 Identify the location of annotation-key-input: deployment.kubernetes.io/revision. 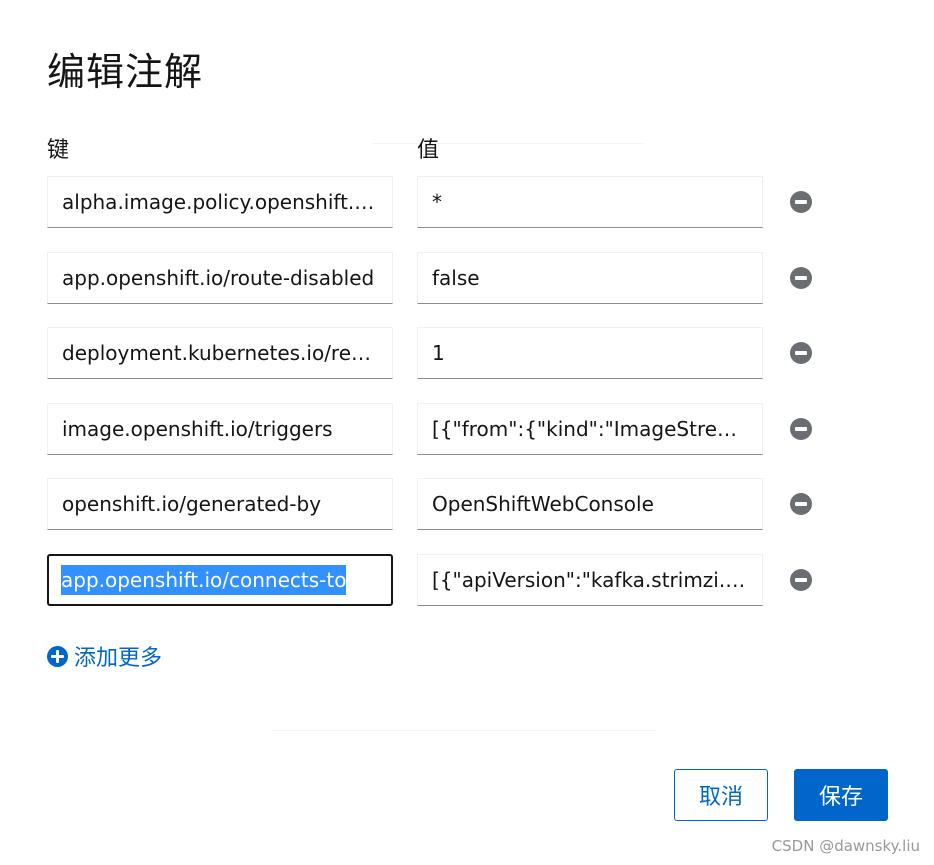
(220, 353).